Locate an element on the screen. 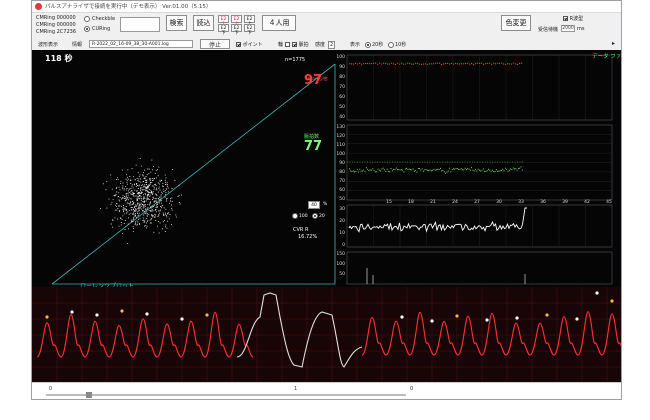  r-wave-option: R波型 is located at coordinates (573, 18).